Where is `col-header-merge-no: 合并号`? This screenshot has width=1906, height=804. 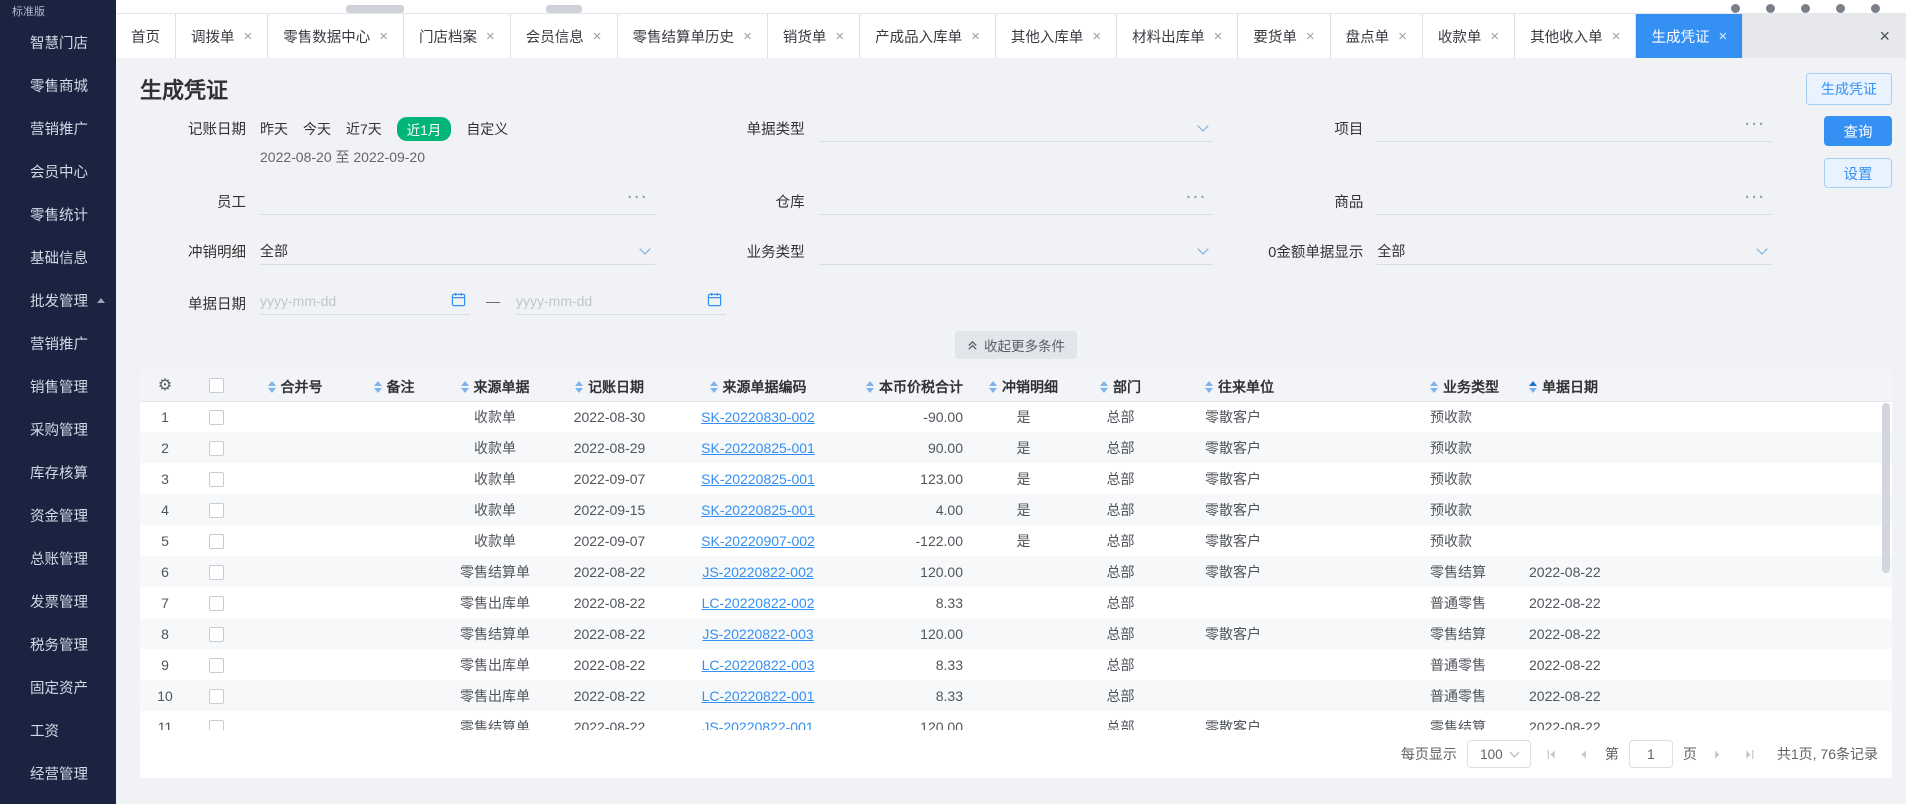 col-header-merge-no: 合并号 is located at coordinates (295, 385).